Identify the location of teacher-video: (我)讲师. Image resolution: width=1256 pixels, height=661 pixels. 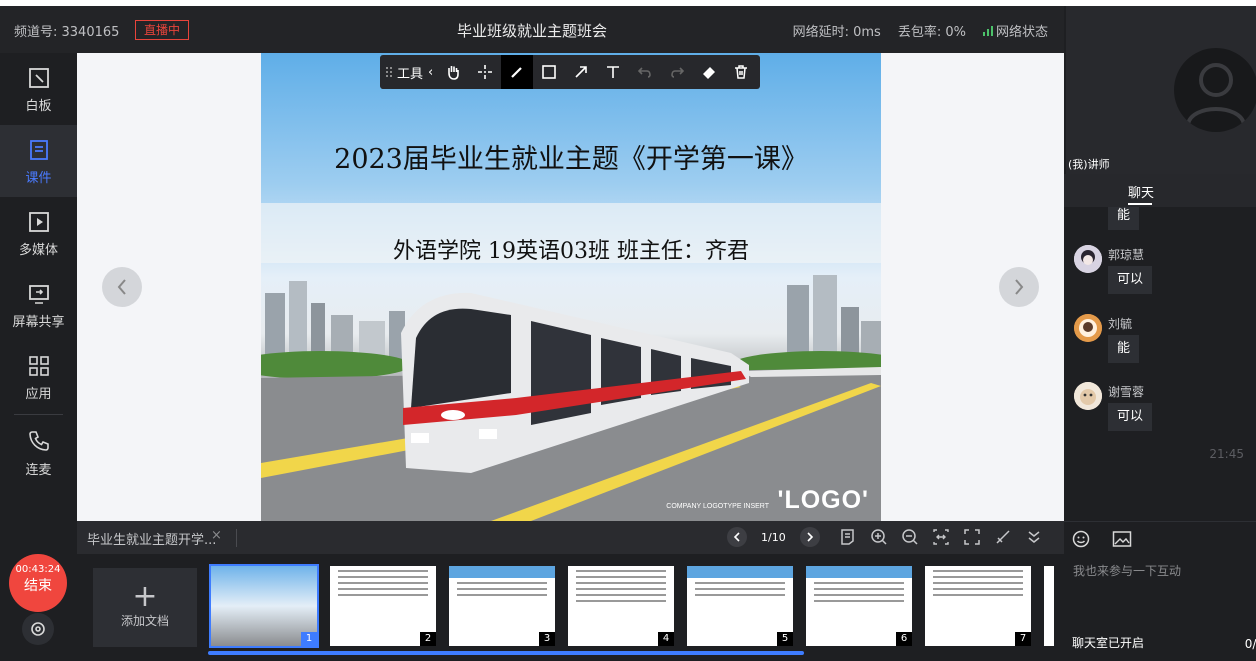
(1161, 90).